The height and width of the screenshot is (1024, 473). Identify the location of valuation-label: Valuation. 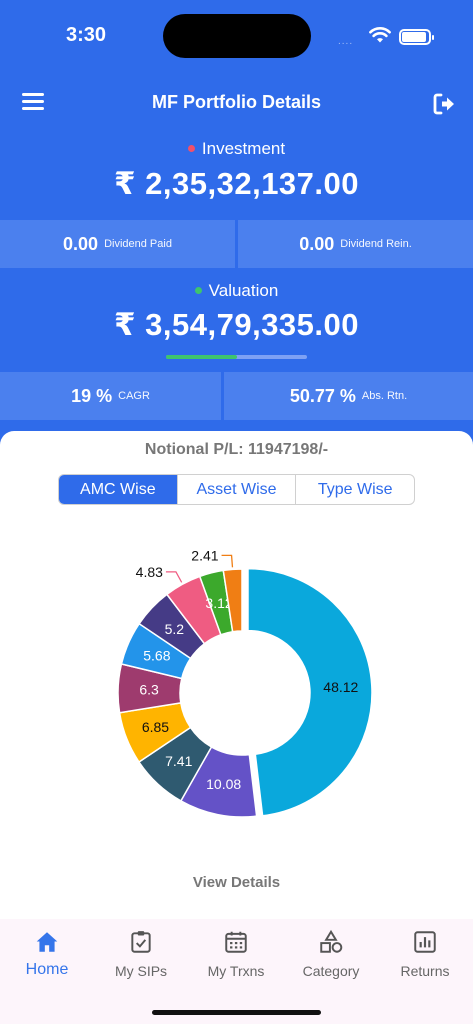
(243, 290).